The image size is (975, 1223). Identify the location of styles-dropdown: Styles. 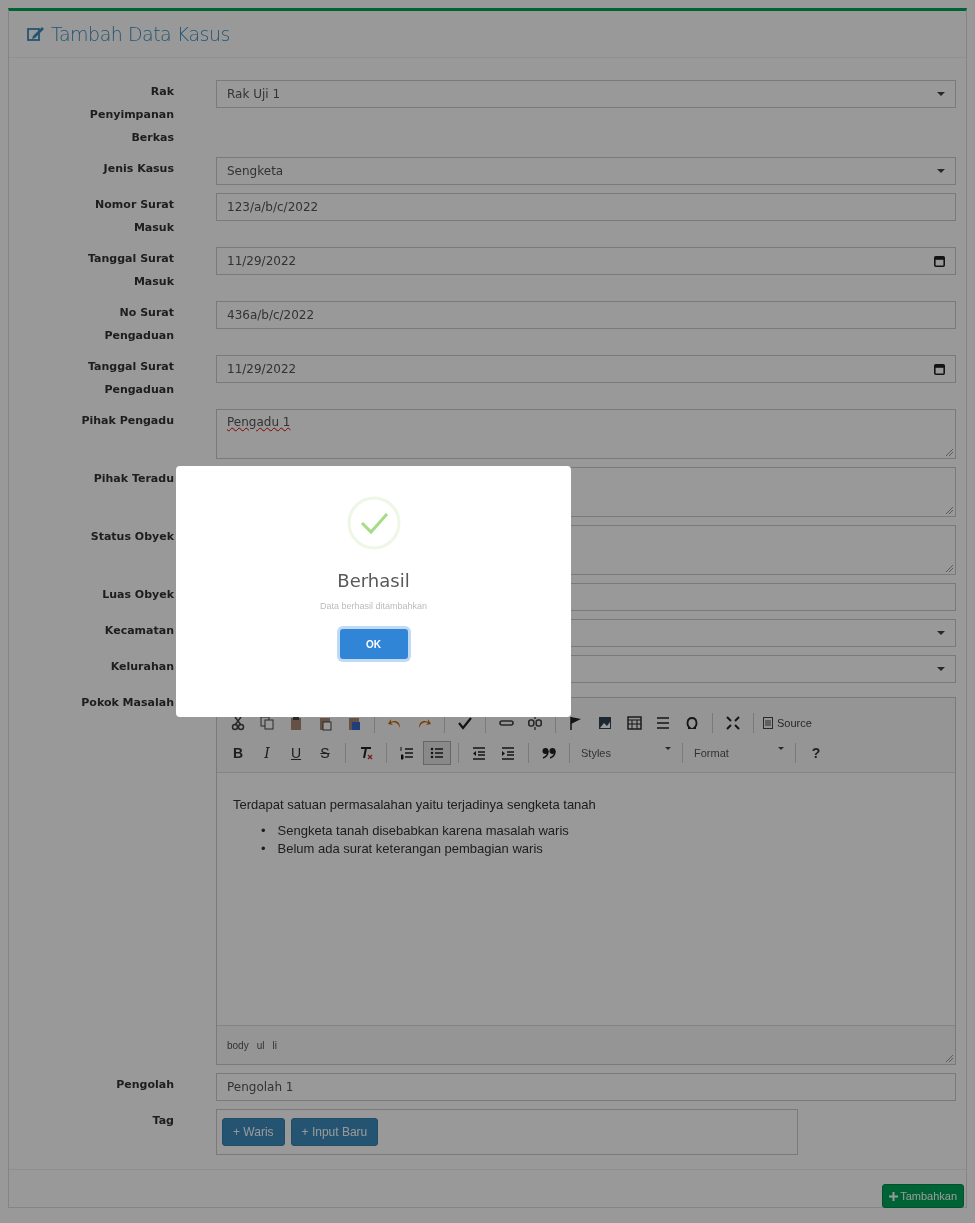
(626, 753).